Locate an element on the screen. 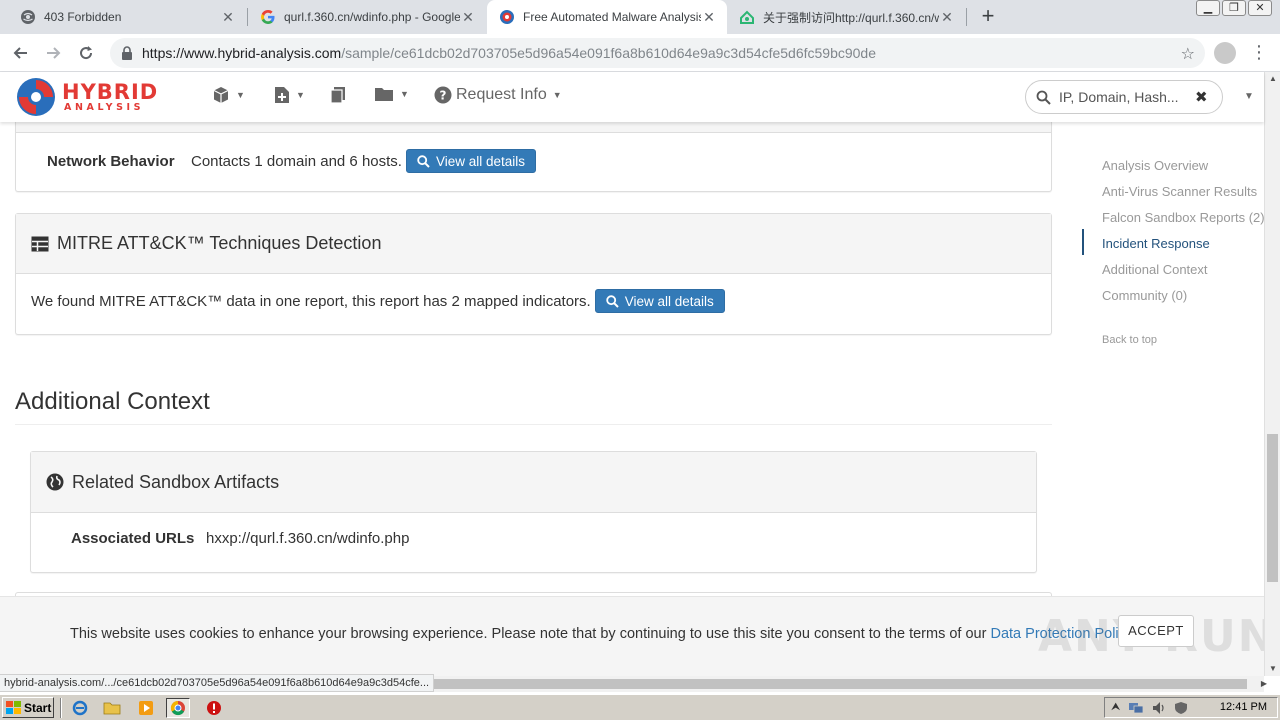 The image size is (1280, 720). nav-request-info-menu: ? Request Info ▼ is located at coordinates (498, 95).